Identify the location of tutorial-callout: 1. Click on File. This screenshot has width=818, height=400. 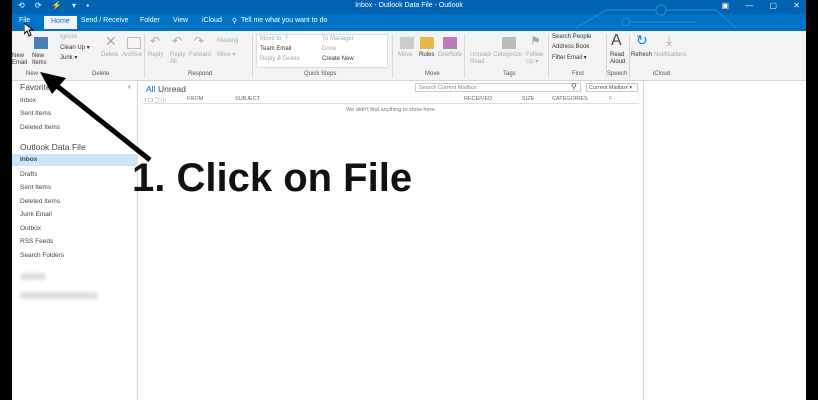
(272, 178).